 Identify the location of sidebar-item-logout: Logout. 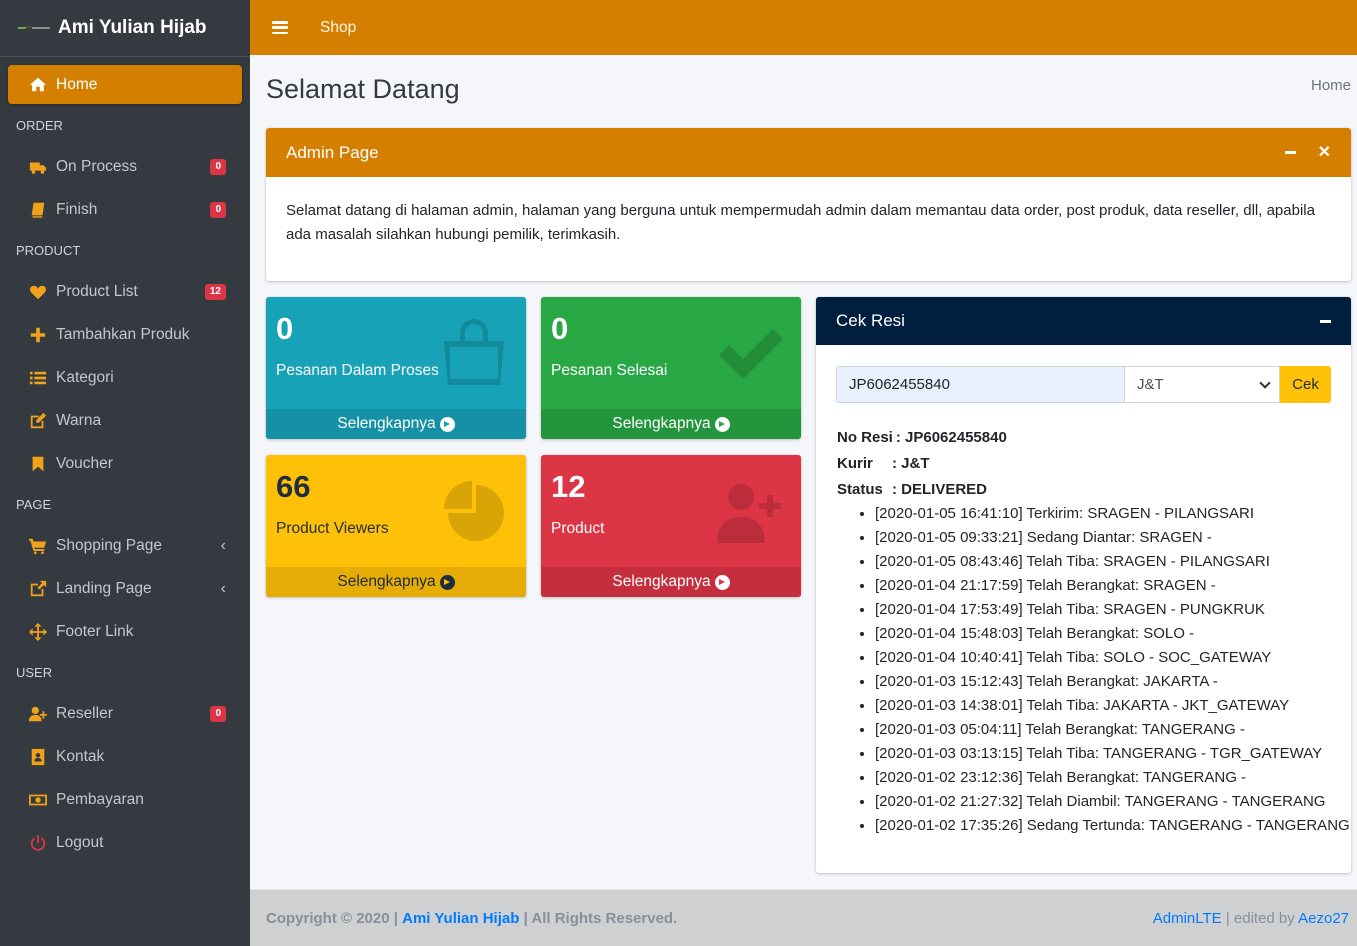
(125, 842).